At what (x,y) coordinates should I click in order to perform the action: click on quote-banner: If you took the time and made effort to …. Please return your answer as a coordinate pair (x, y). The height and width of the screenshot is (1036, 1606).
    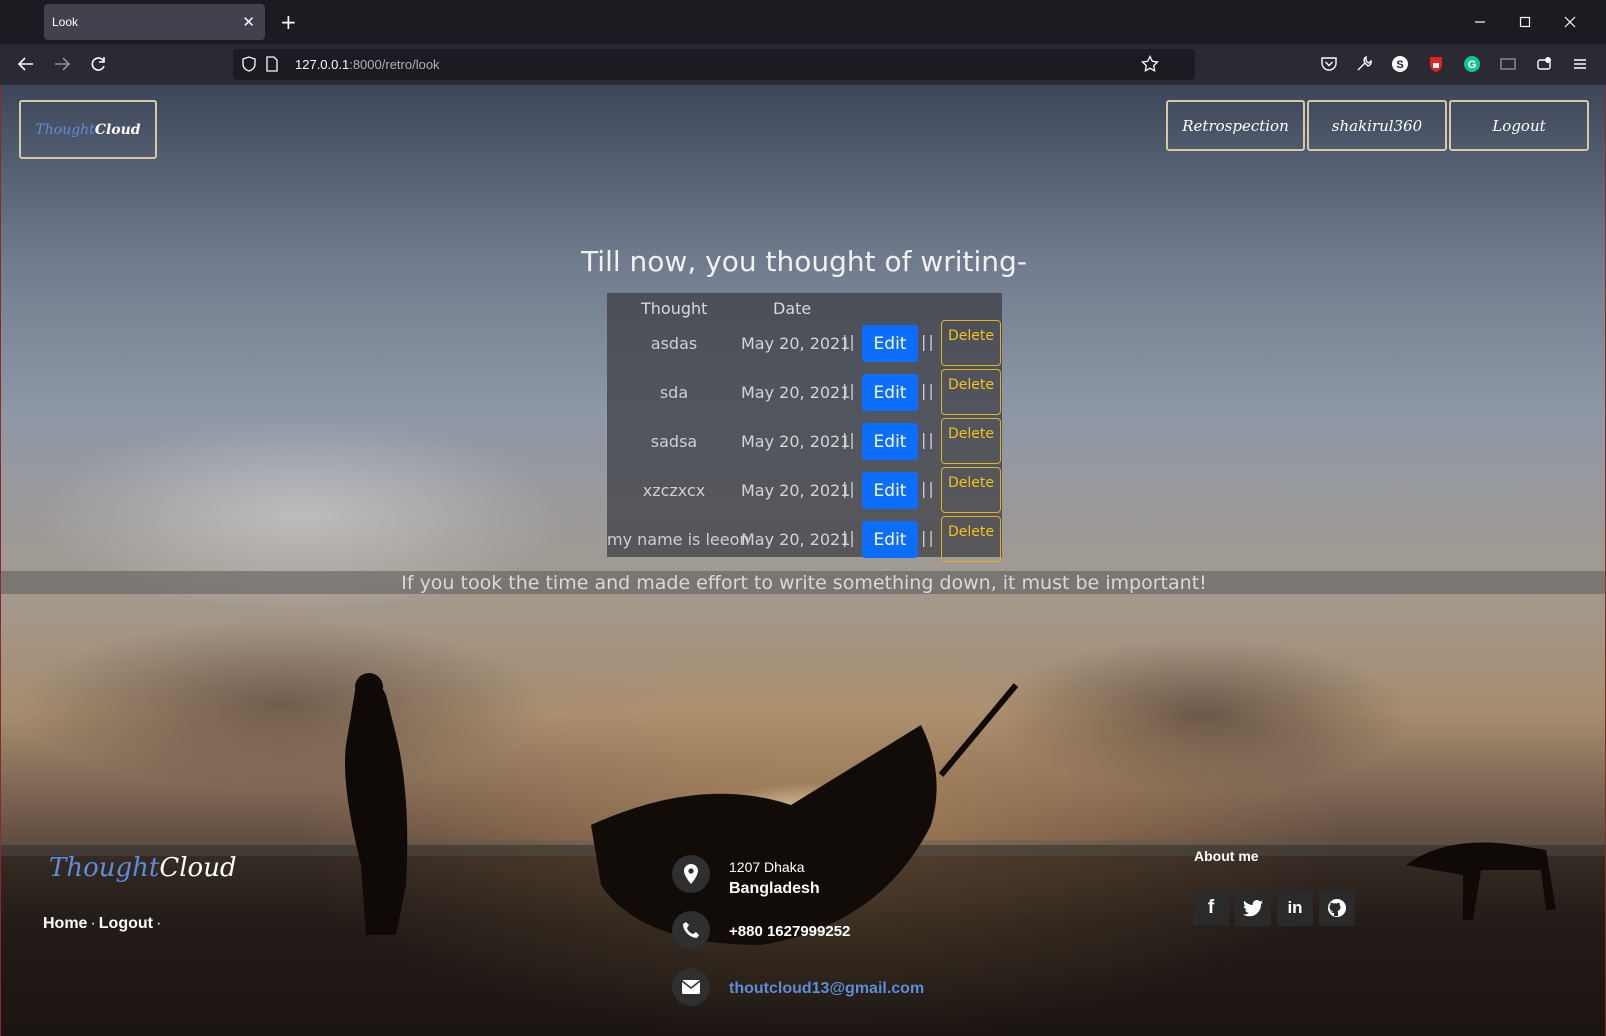
    Looking at the image, I should click on (803, 582).